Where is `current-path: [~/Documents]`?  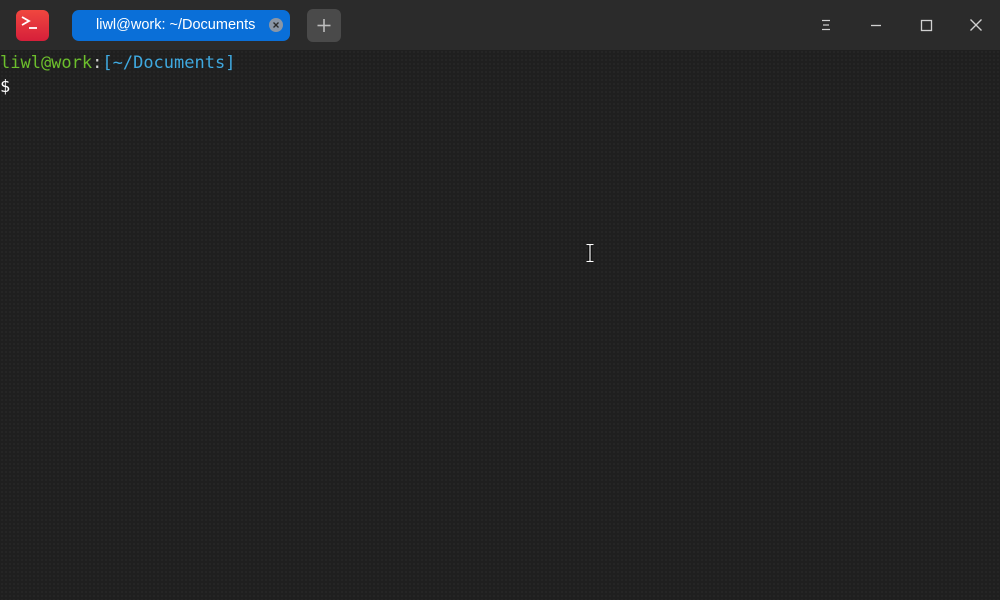
current-path: [~/Documents] is located at coordinates (169, 63).